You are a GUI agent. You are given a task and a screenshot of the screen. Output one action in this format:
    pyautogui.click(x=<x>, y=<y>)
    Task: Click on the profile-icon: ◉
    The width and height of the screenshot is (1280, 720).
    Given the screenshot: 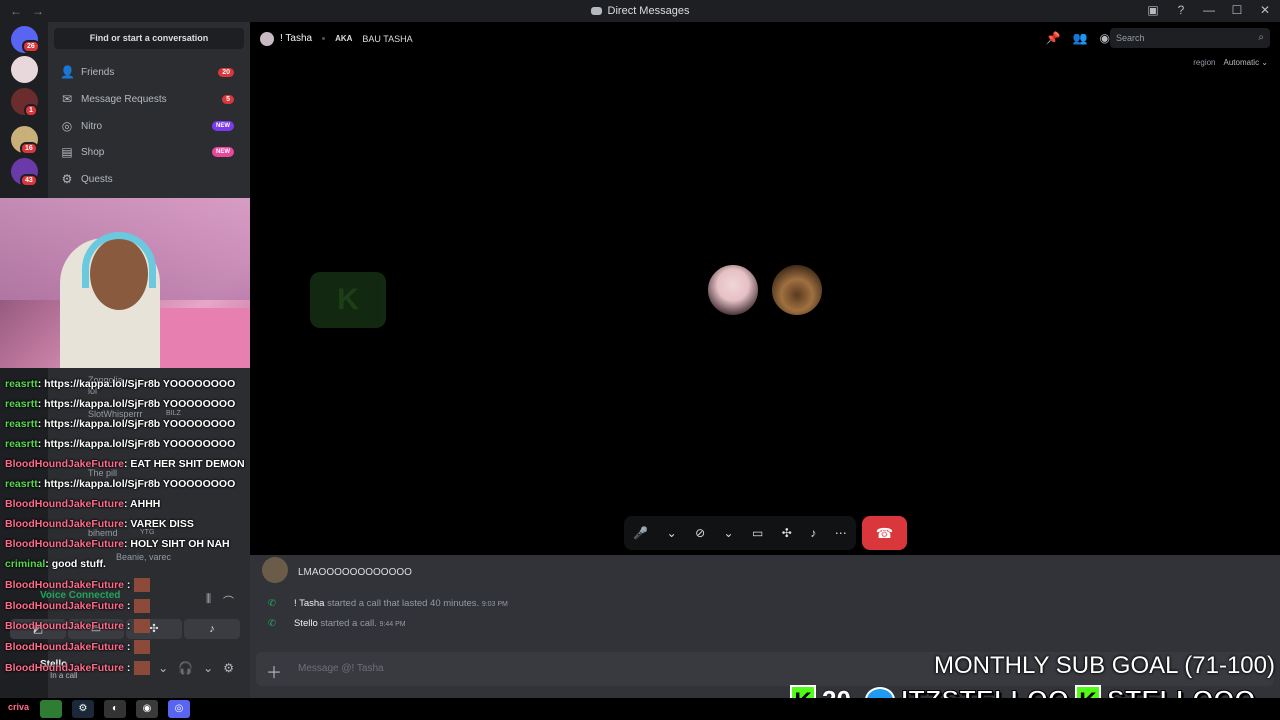 What is the action you would take?
    pyautogui.click(x=1105, y=38)
    